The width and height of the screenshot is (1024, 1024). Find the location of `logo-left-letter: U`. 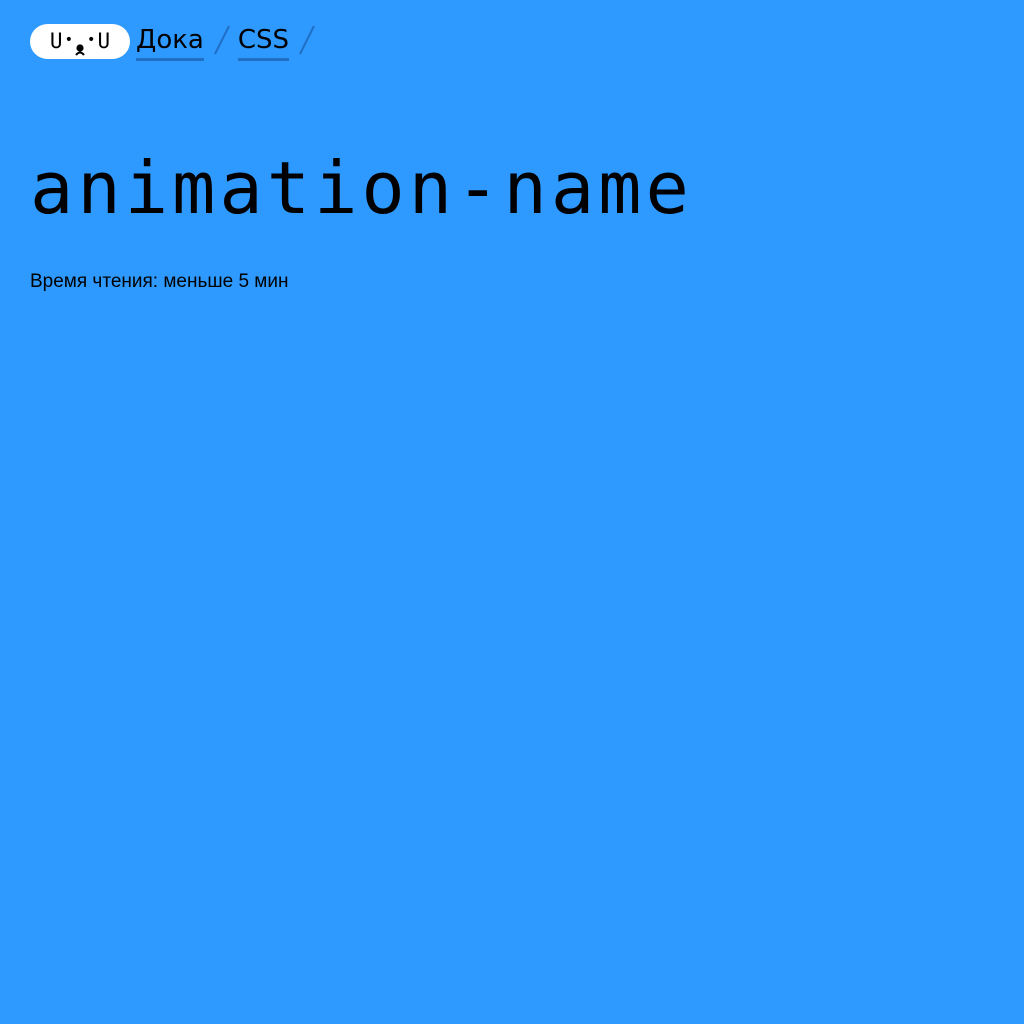

logo-left-letter: U is located at coordinates (56, 41).